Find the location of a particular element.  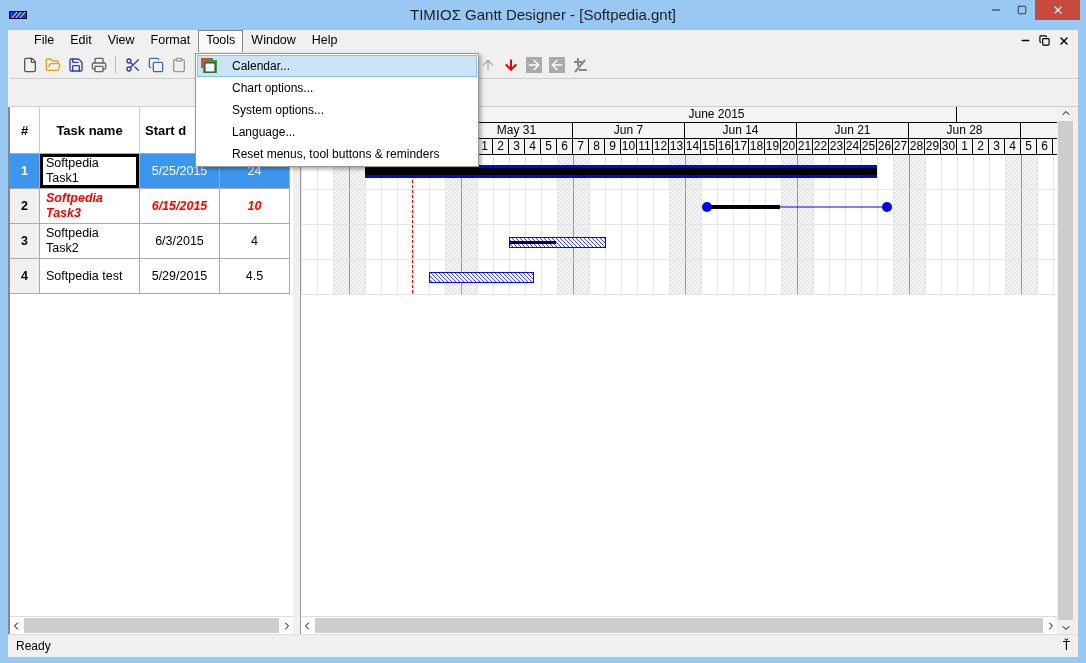

app-icon is located at coordinates (18, 15).